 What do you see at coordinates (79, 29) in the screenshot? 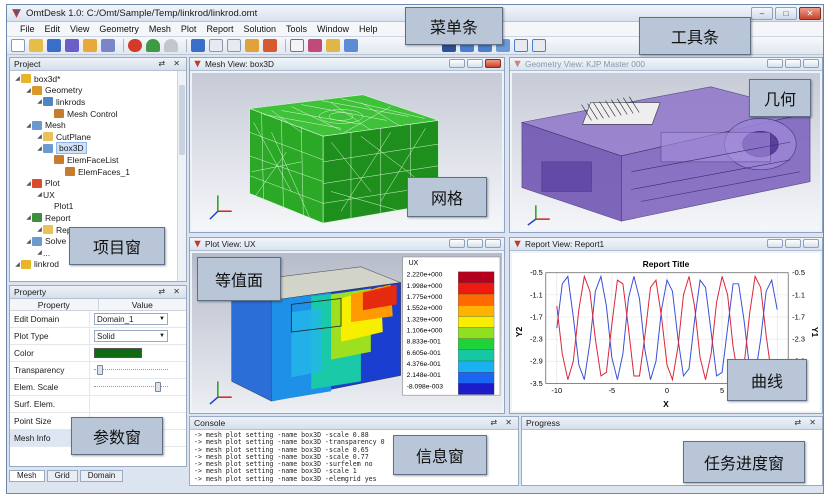
I see `menu-view: View` at bounding box center [79, 29].